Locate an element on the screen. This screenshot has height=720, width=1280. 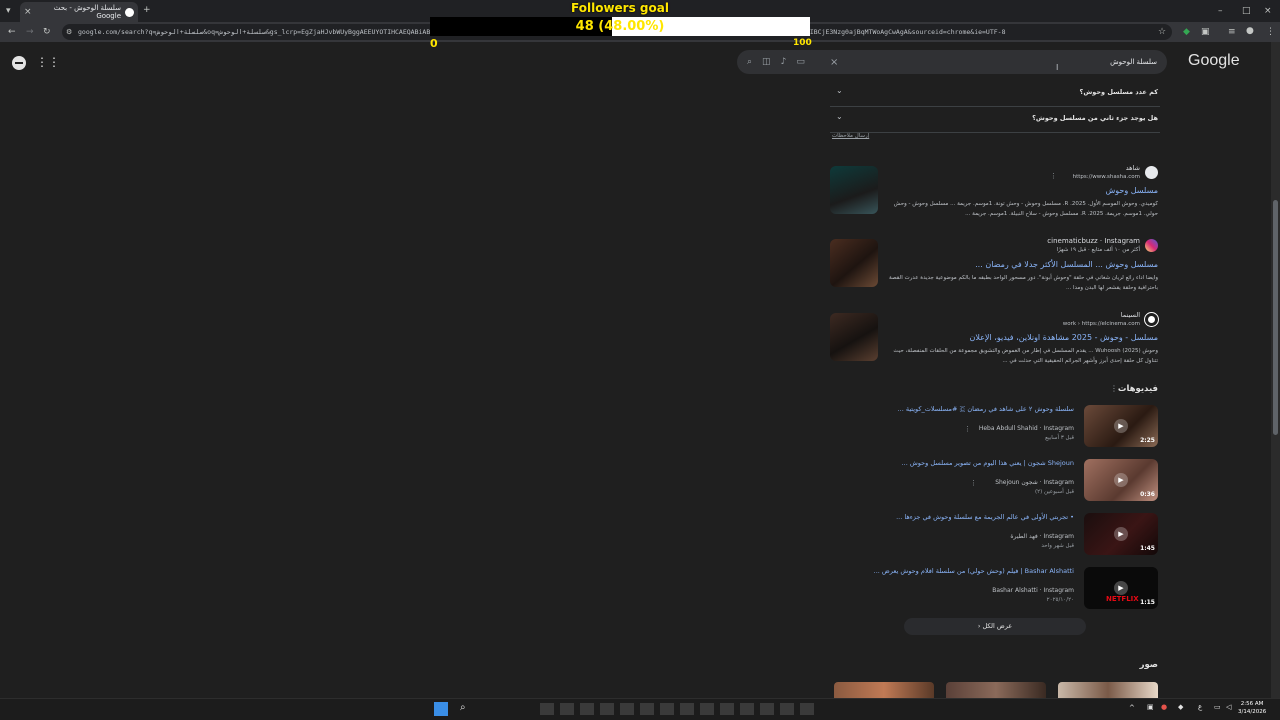
video-source: Bashar Alshatti · Instagram is located at coordinates (1033, 590).